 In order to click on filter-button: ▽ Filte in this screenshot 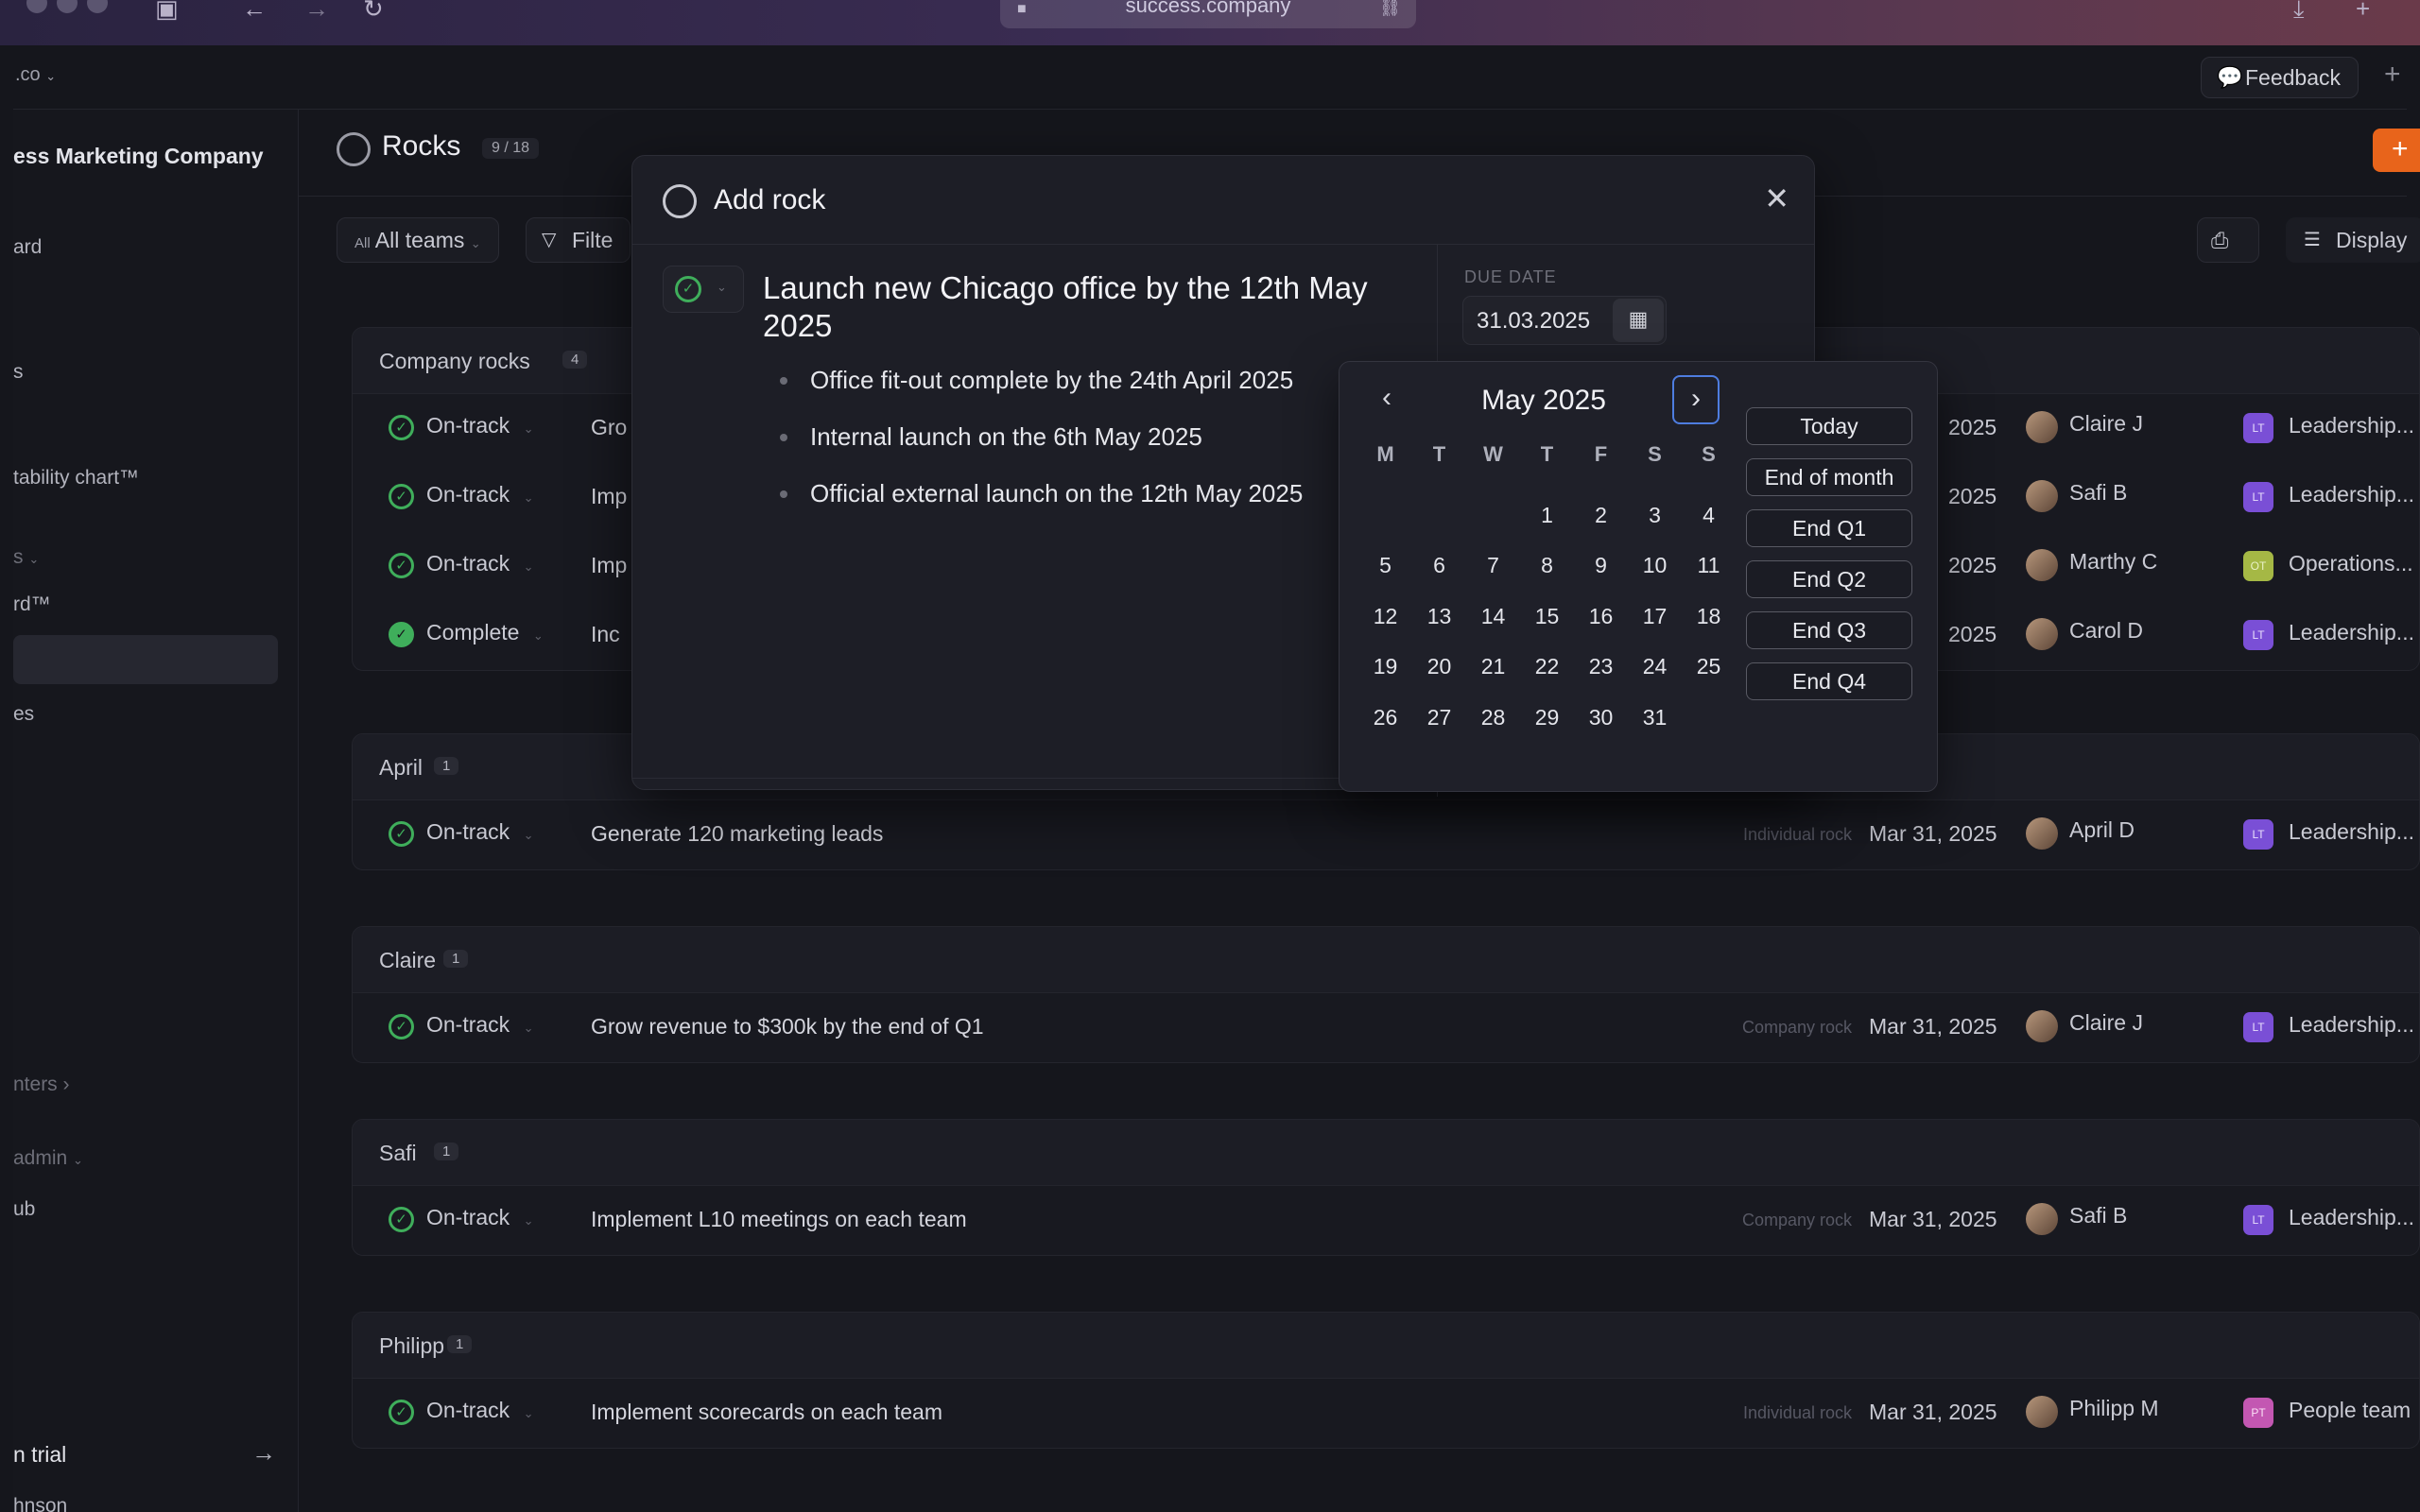, I will do `click(578, 240)`.